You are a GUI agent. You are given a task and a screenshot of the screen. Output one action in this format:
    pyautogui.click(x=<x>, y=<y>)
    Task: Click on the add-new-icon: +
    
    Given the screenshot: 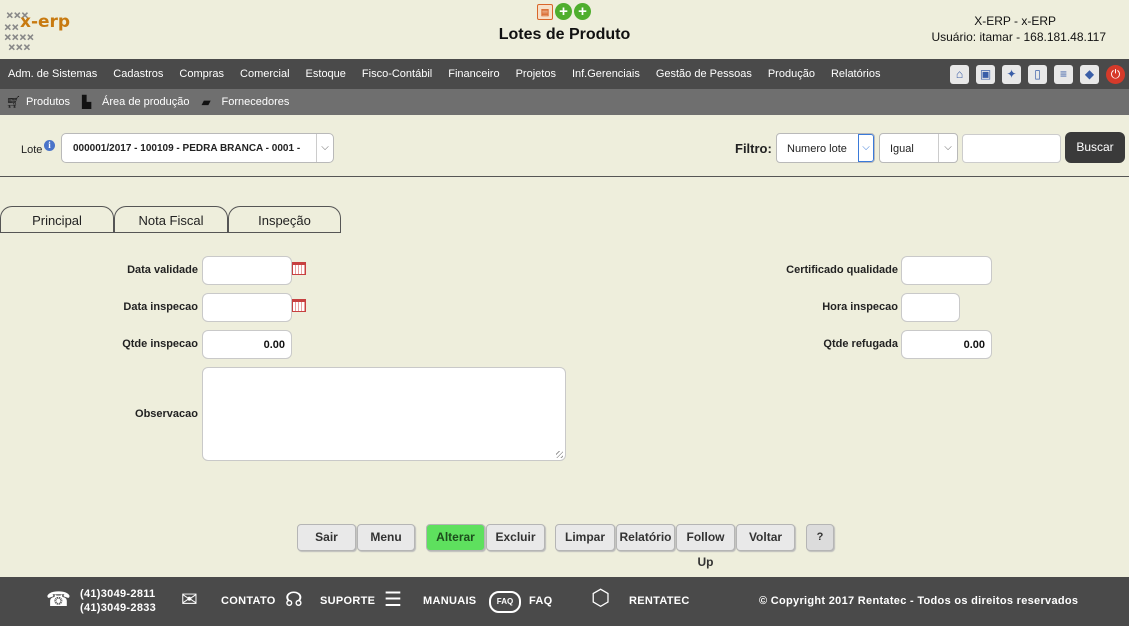 What is the action you would take?
    pyautogui.click(x=582, y=11)
    